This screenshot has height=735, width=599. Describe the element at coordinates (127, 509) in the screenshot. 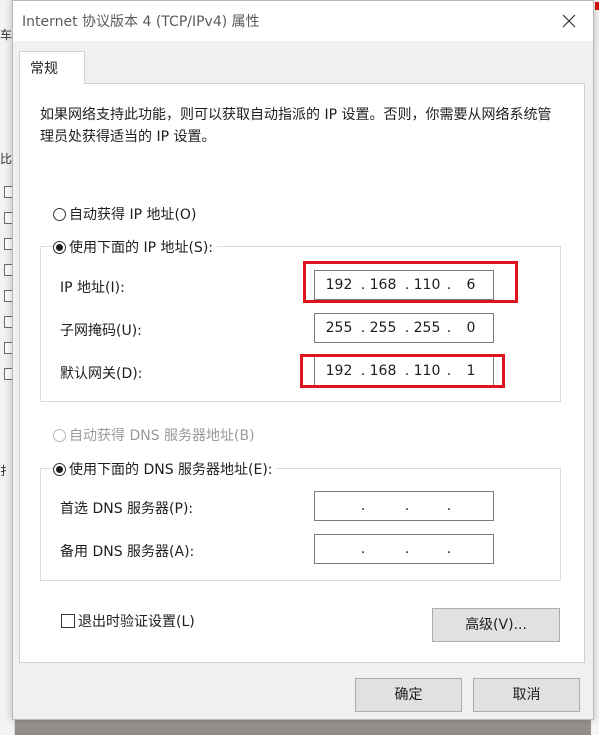

I see `preferred-dns-label: 首选 DNS 服务器(P):` at that location.